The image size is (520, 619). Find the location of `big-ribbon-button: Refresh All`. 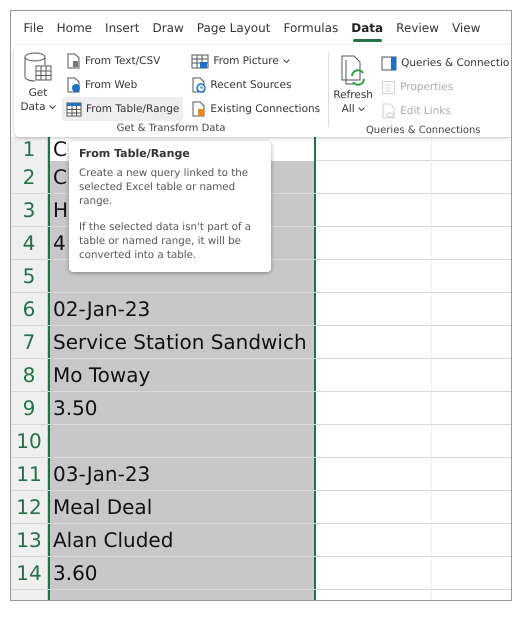

big-ribbon-button: Refresh All is located at coordinates (353, 87).